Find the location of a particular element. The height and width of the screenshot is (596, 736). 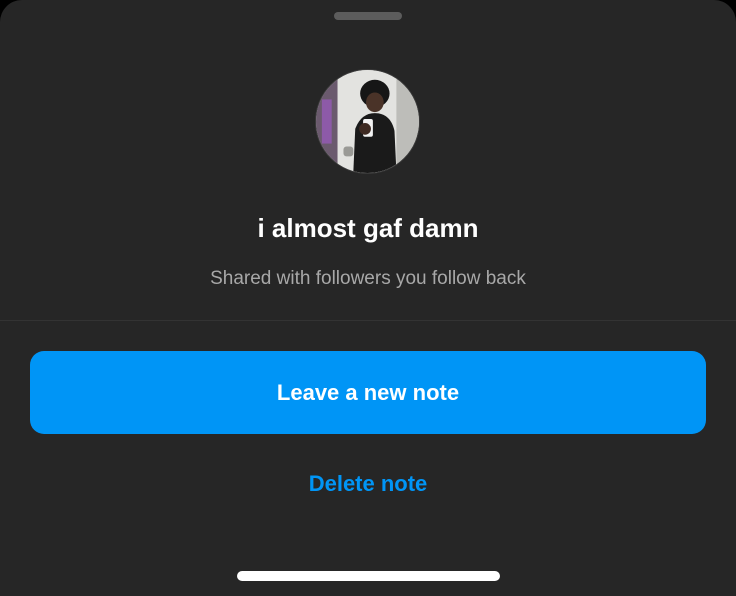

divider is located at coordinates (368, 320).